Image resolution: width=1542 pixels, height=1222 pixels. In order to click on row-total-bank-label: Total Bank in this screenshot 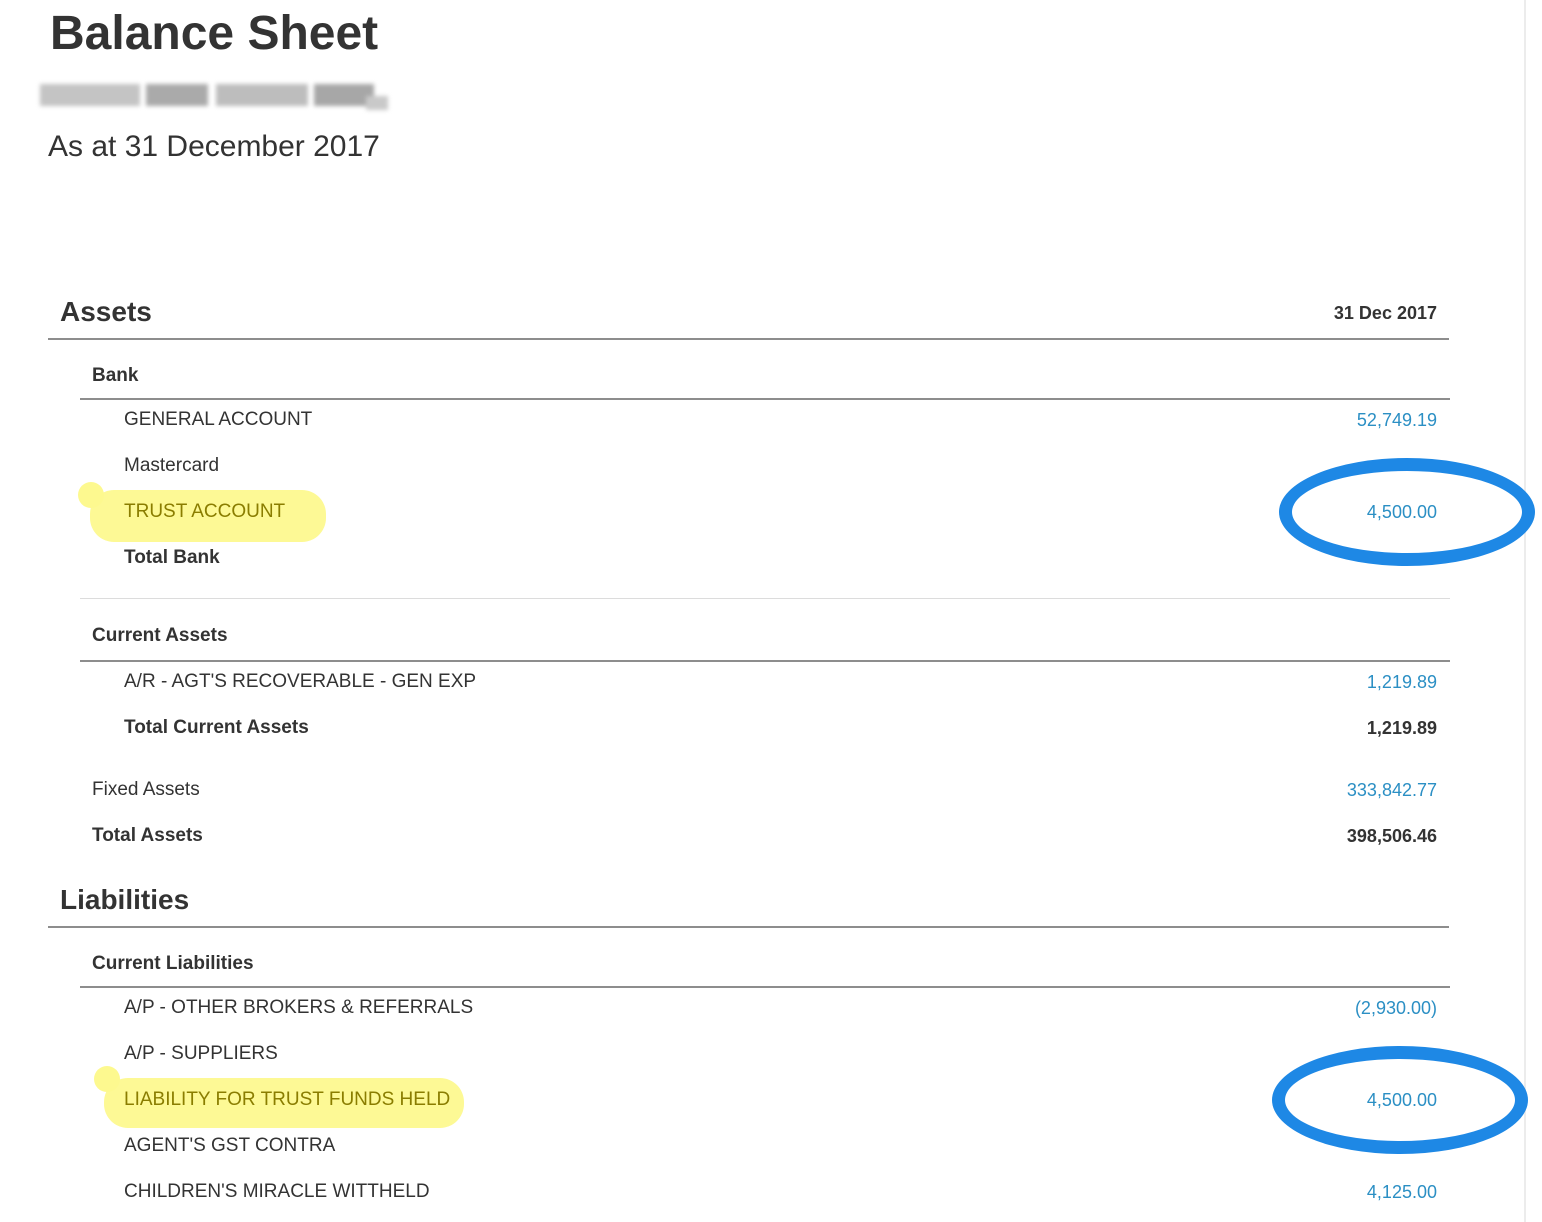, I will do `click(172, 557)`.